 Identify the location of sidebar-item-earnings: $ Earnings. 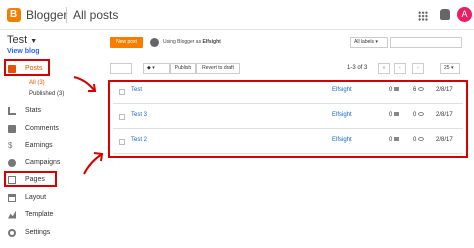
(30, 145).